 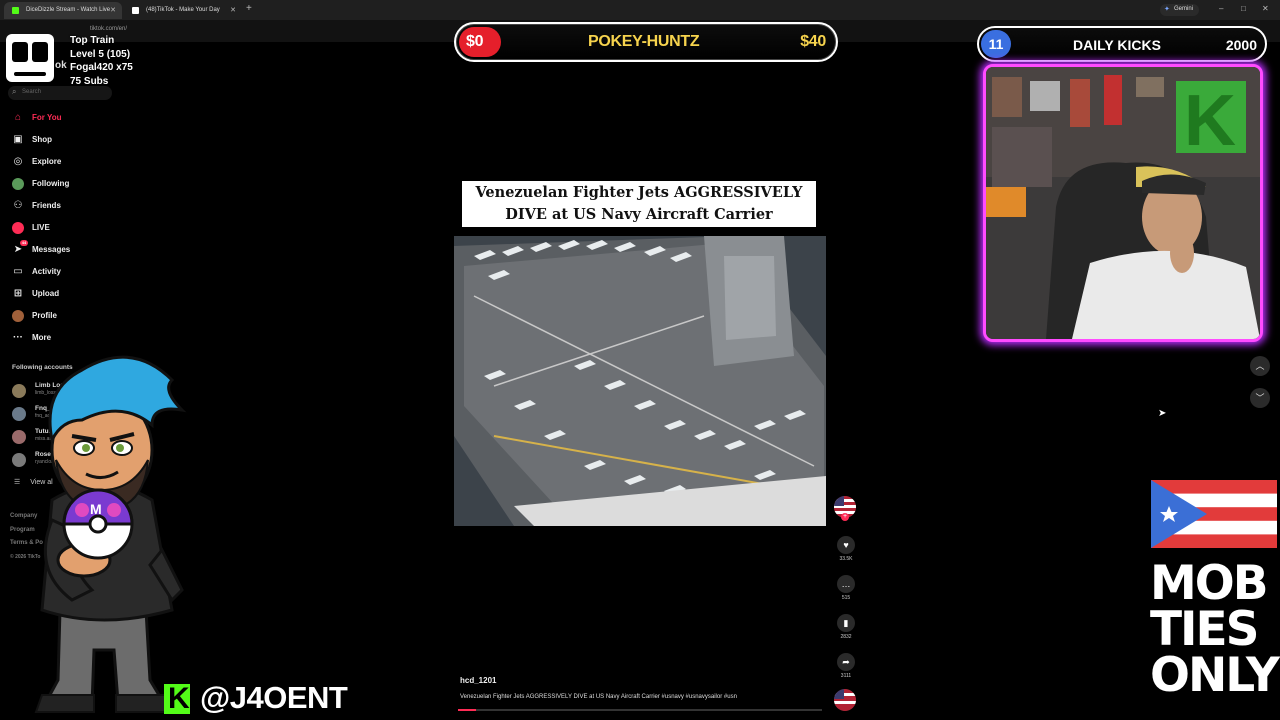 What do you see at coordinates (996, 44) in the screenshot?
I see `daily-kicks-count: 11` at bounding box center [996, 44].